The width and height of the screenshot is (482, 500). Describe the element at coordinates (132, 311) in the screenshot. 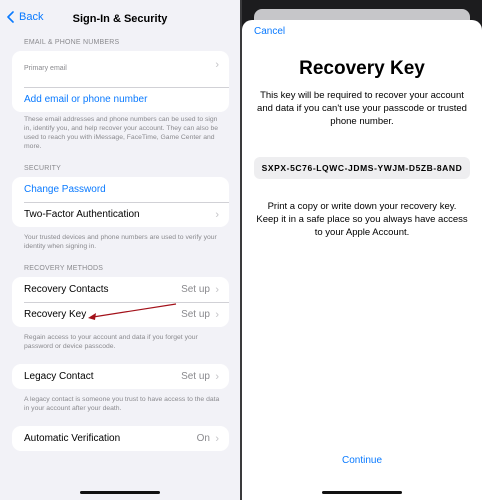

I see `annotation-arrow` at that location.